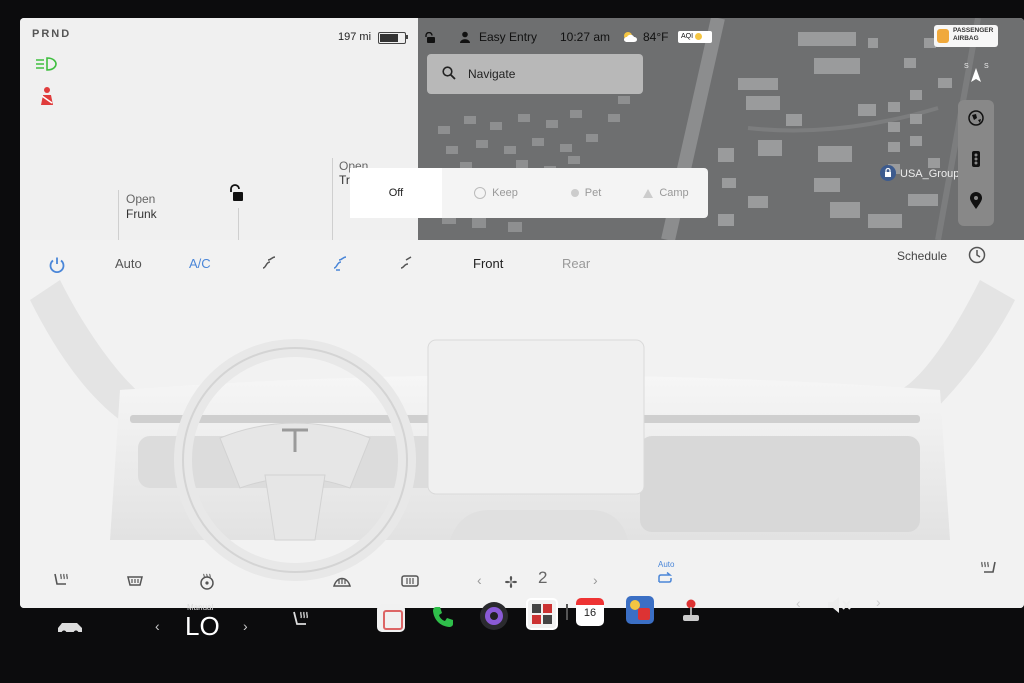  What do you see at coordinates (355, 37) in the screenshot?
I see `range-readout: 197 mi` at bounding box center [355, 37].